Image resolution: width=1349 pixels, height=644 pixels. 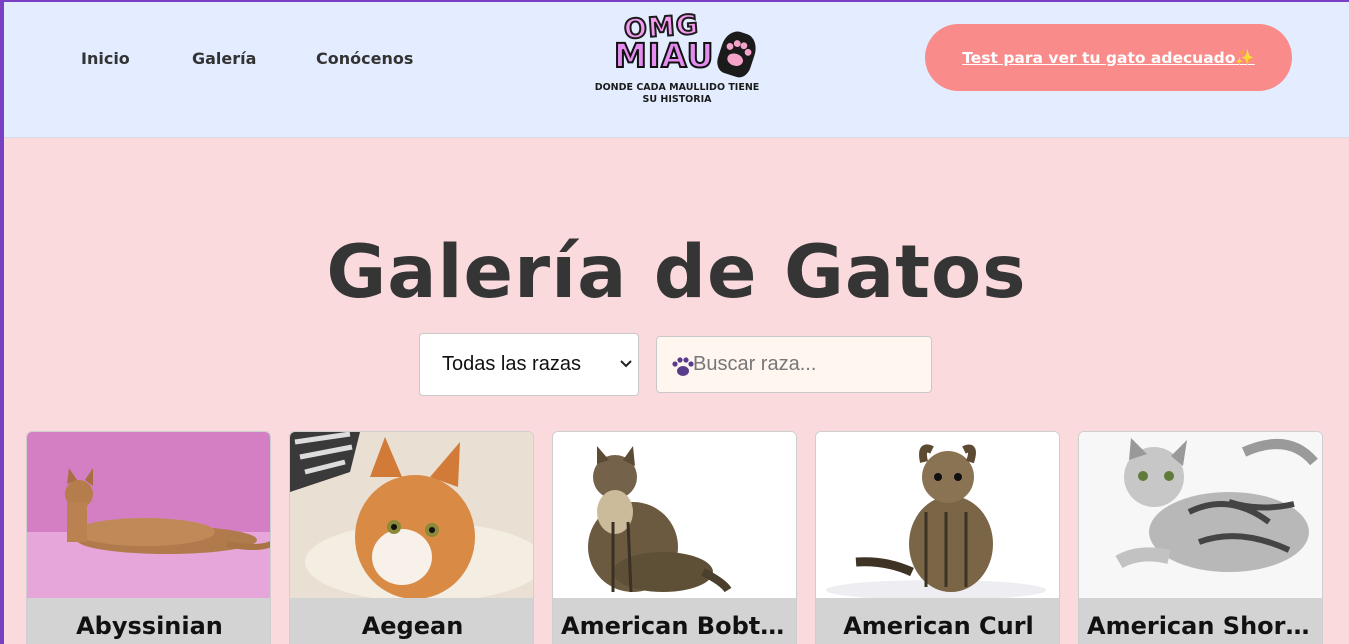 What do you see at coordinates (364, 58) in the screenshot?
I see `nav-conocenos: Conócenos` at bounding box center [364, 58].